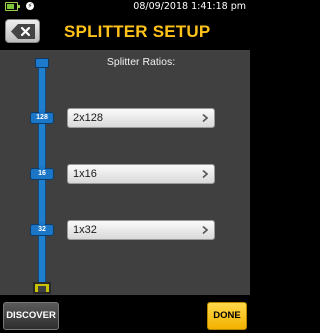  I want to click on back-x-icon, so click(23, 31).